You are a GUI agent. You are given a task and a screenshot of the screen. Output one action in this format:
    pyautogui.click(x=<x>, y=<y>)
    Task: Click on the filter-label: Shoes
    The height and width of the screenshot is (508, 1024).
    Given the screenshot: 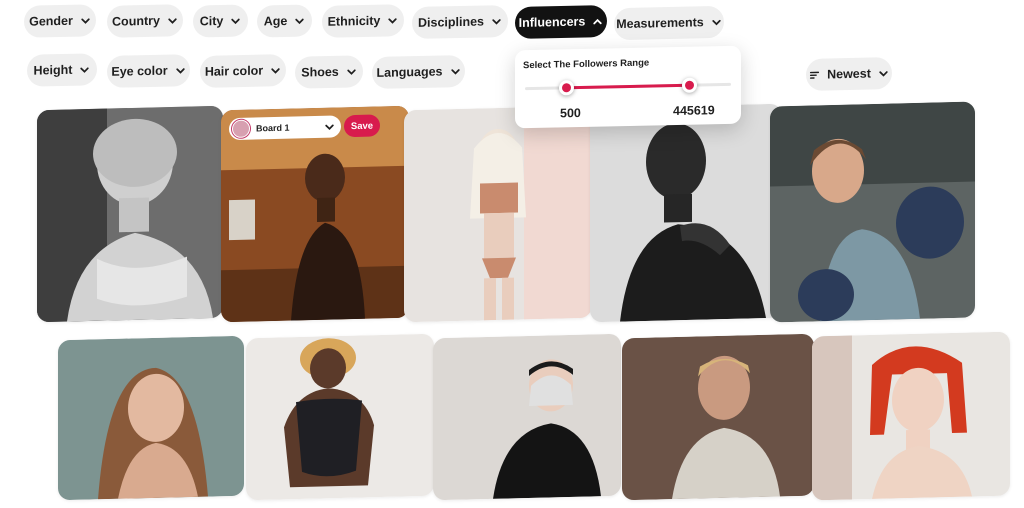 What is the action you would take?
    pyautogui.click(x=320, y=72)
    